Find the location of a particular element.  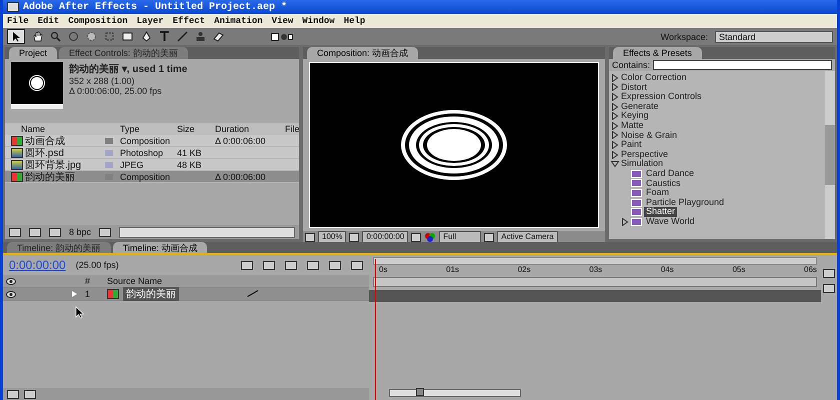

menu-item: View is located at coordinates (283, 21).